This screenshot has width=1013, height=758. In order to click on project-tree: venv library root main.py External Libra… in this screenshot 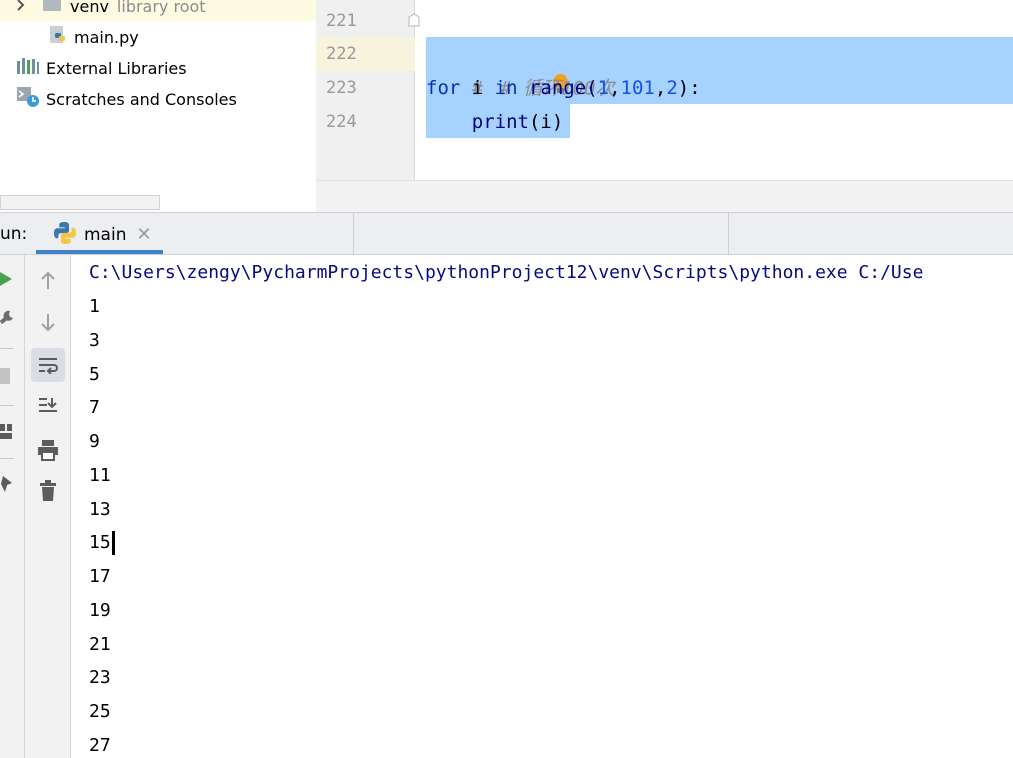, I will do `click(158, 105)`.